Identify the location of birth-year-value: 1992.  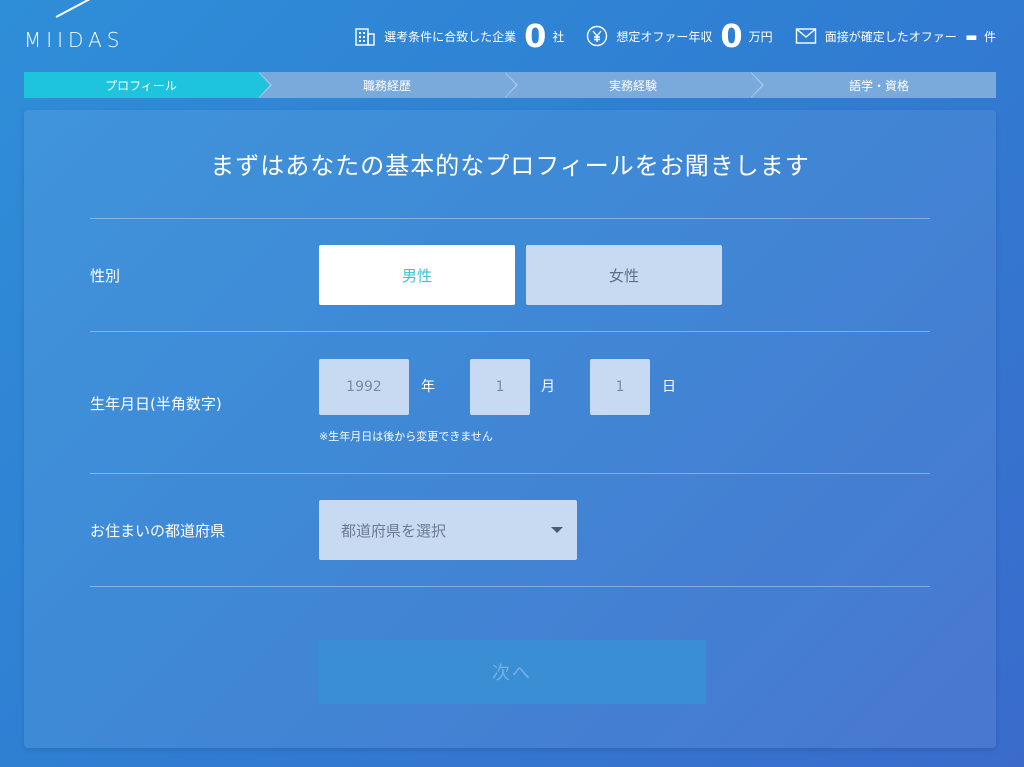
(364, 387).